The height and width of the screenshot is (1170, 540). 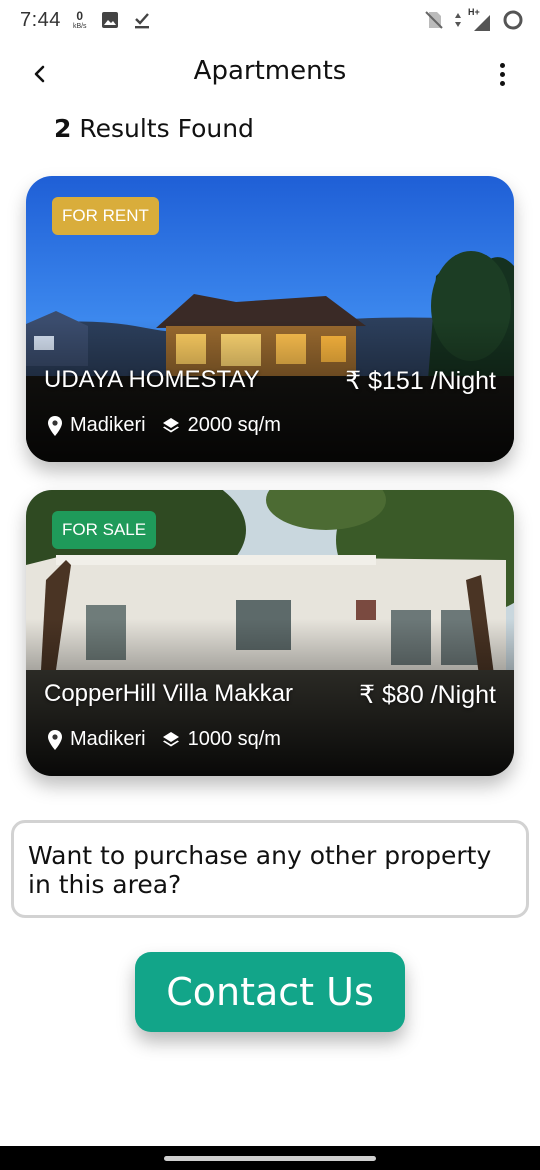 What do you see at coordinates (104, 530) in the screenshot?
I see `listing-status-badge: FOR SALE` at bounding box center [104, 530].